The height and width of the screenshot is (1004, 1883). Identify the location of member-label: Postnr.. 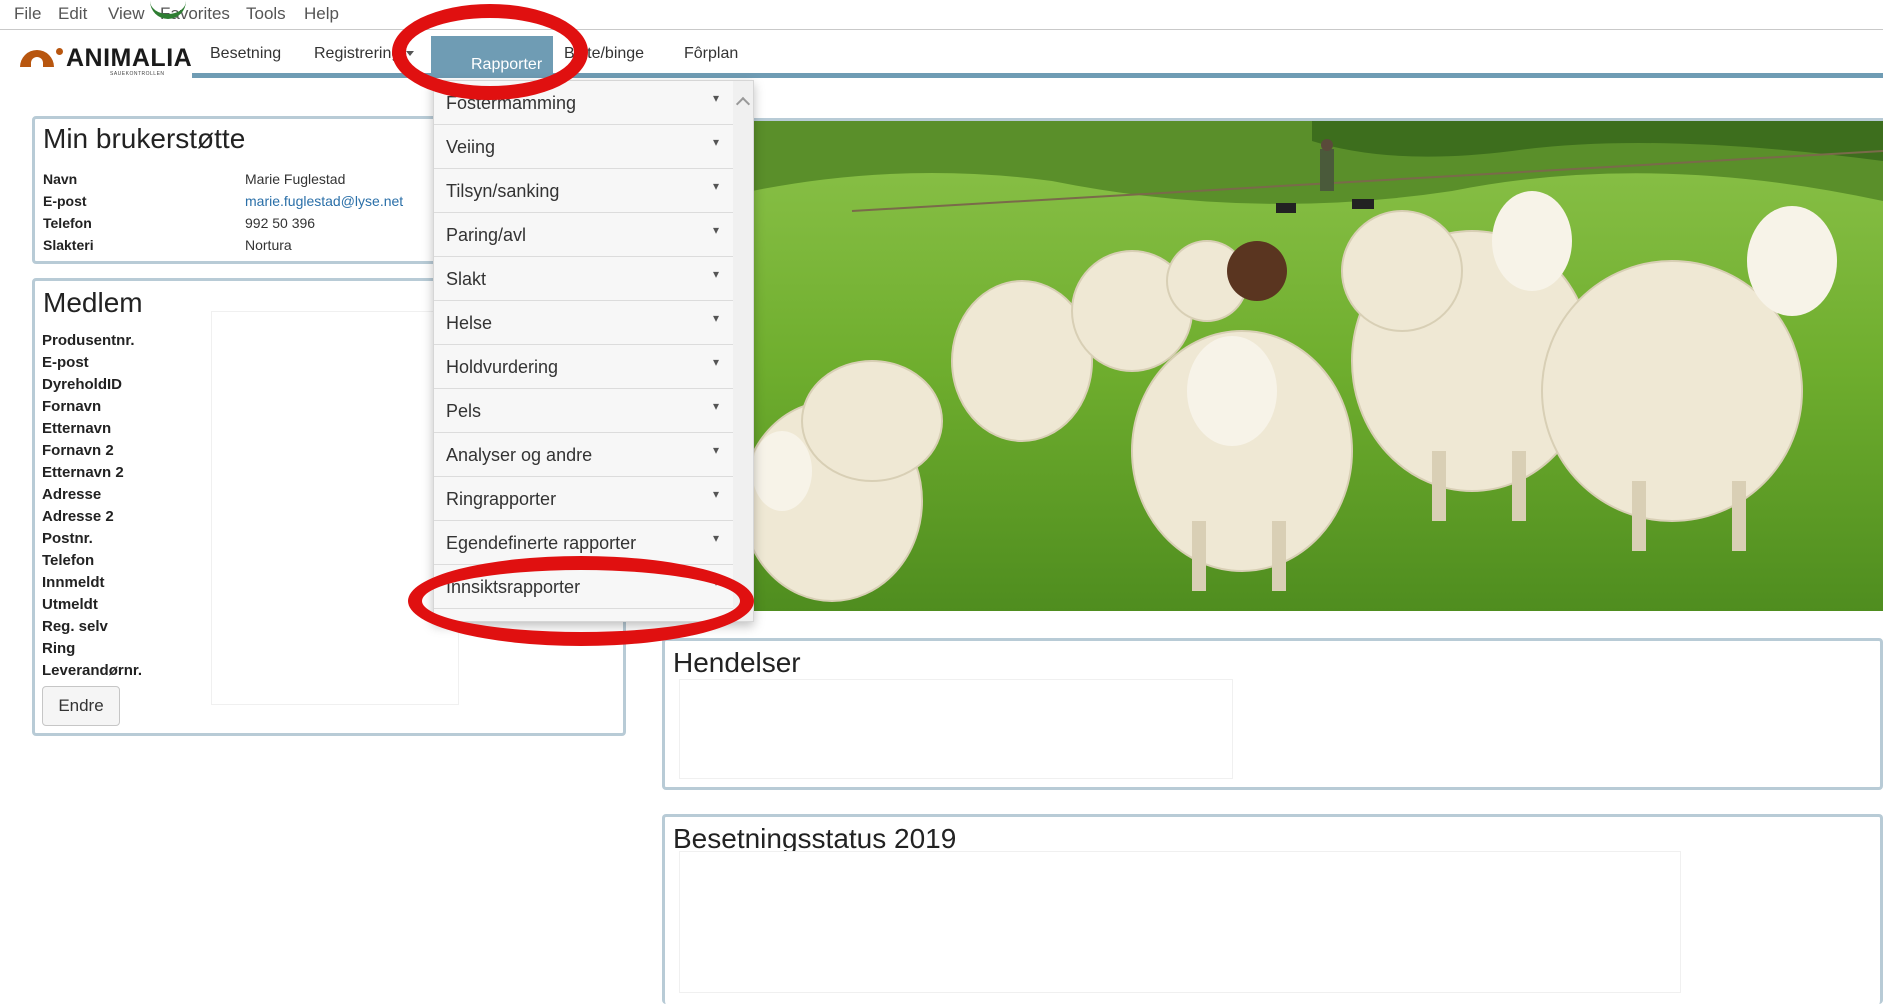
(67, 538).